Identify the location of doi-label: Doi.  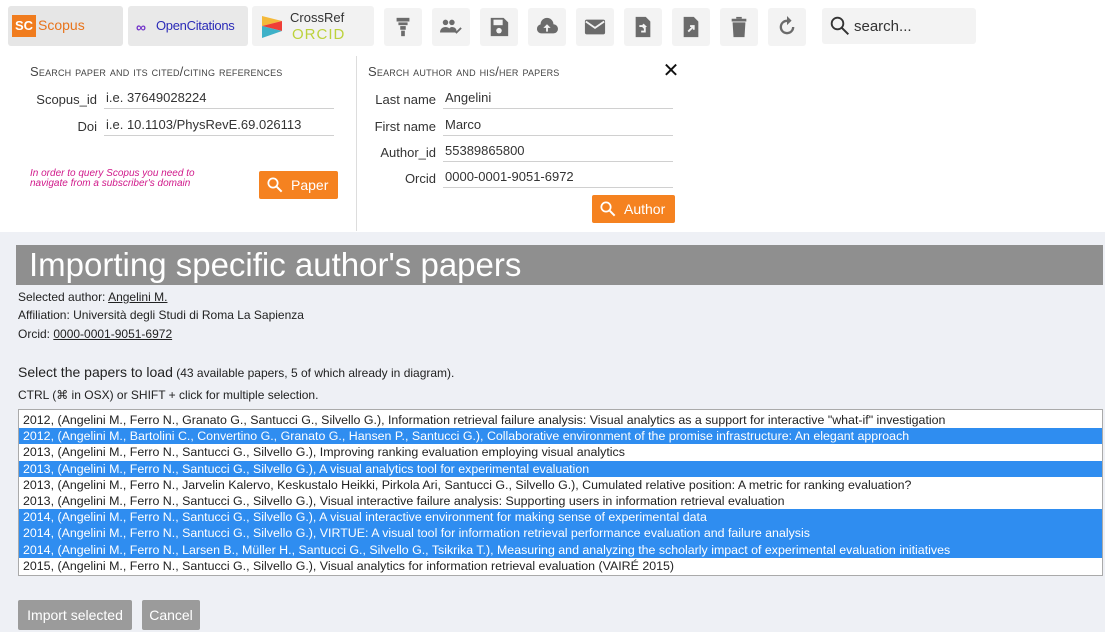
(87, 126).